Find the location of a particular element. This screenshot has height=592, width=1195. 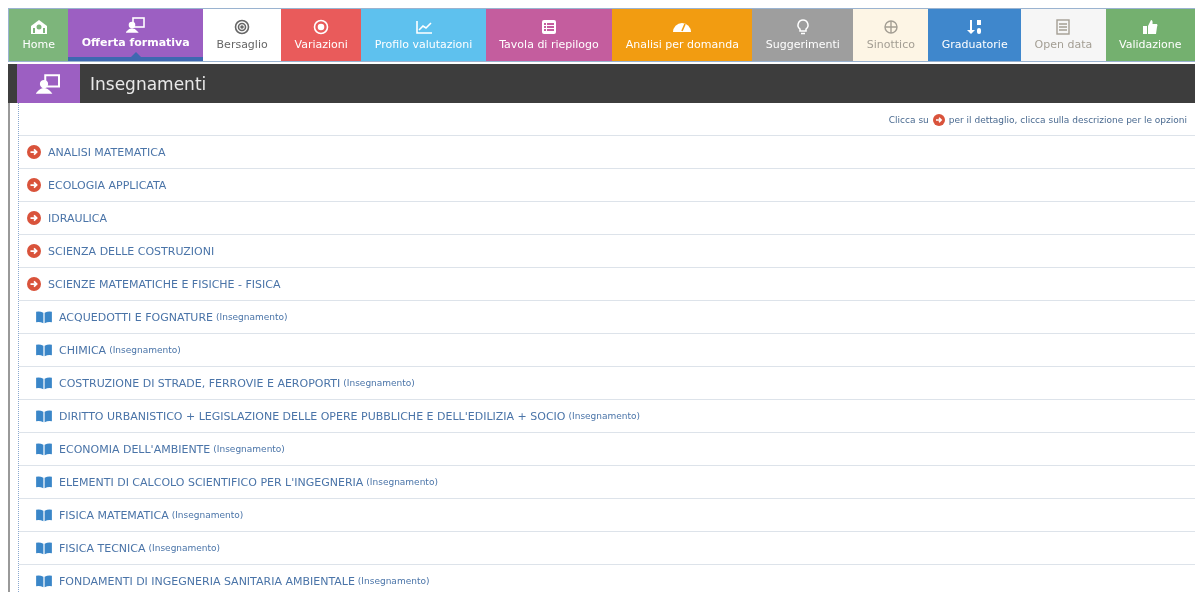

hint-text: Clicca su is located at coordinates (908, 120).